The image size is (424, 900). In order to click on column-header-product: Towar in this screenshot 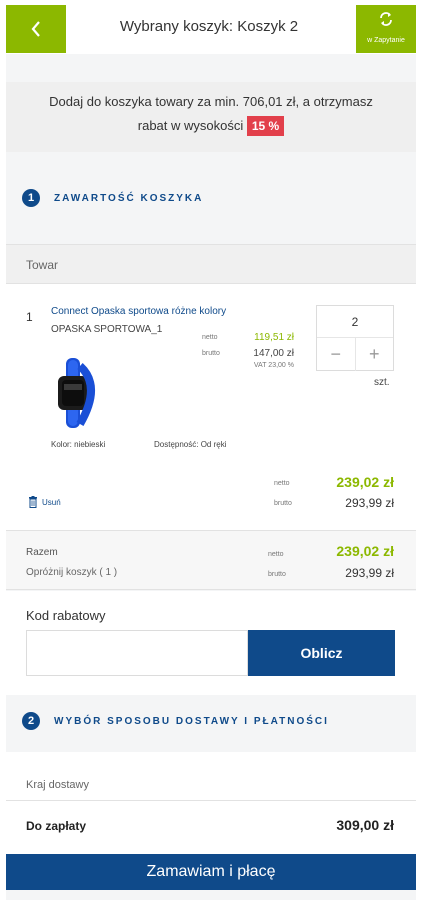, I will do `click(211, 264)`.